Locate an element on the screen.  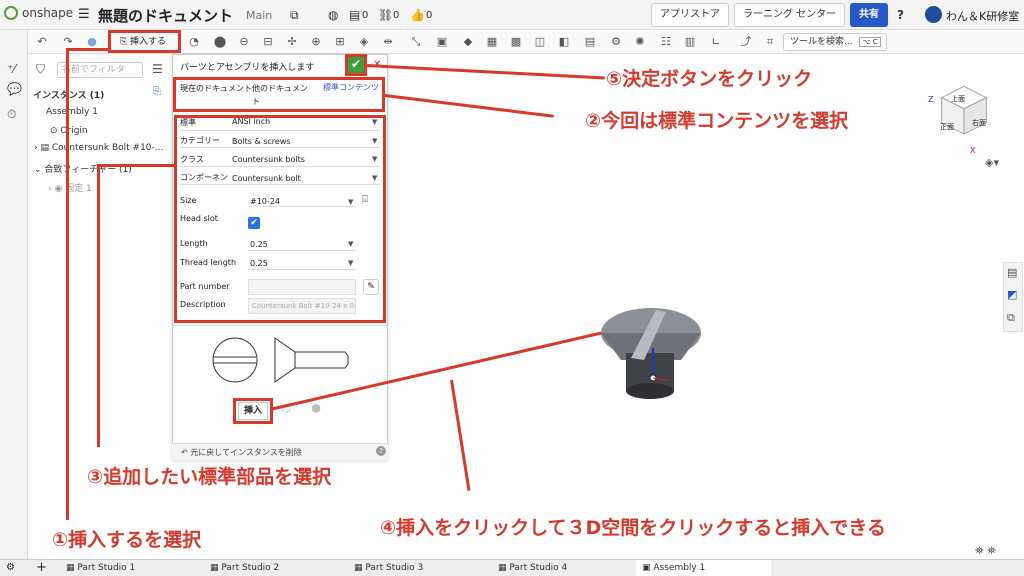
app-store-button: アプリストア is located at coordinates (690, 15).